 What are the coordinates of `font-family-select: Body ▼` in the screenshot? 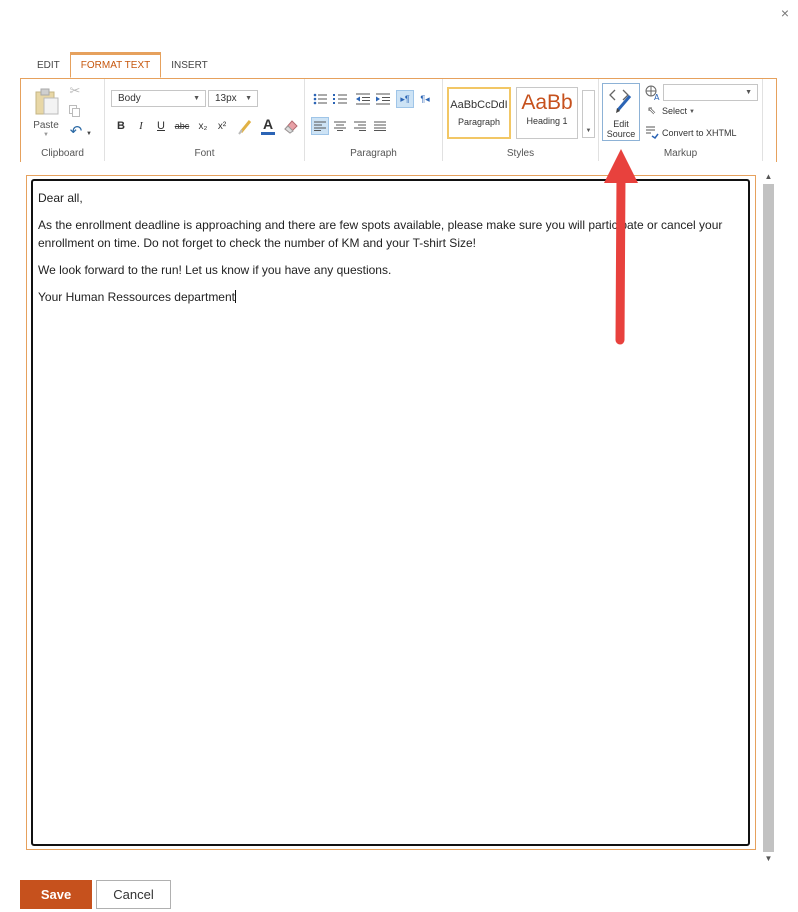 It's located at (158, 98).